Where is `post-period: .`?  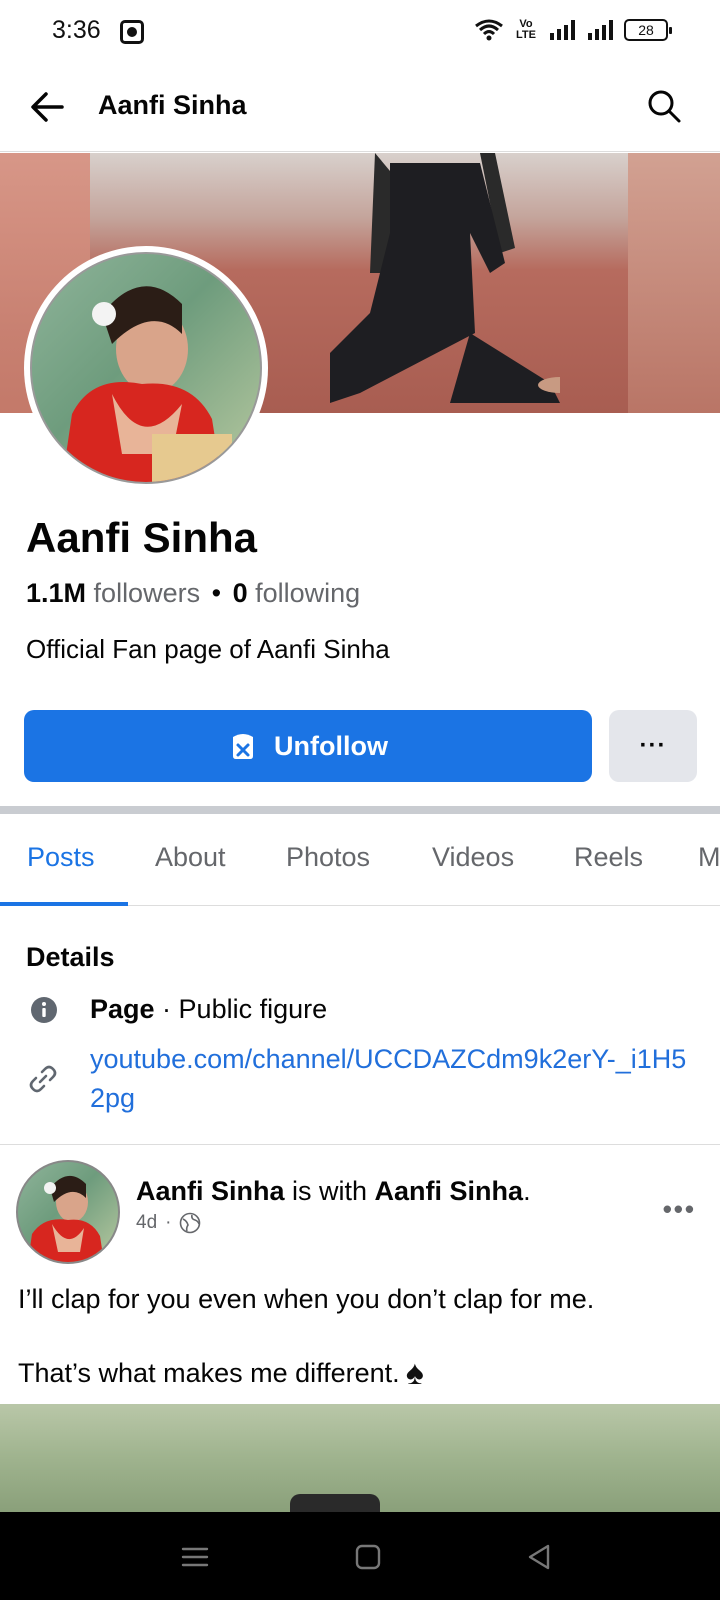
post-period: . is located at coordinates (527, 1191).